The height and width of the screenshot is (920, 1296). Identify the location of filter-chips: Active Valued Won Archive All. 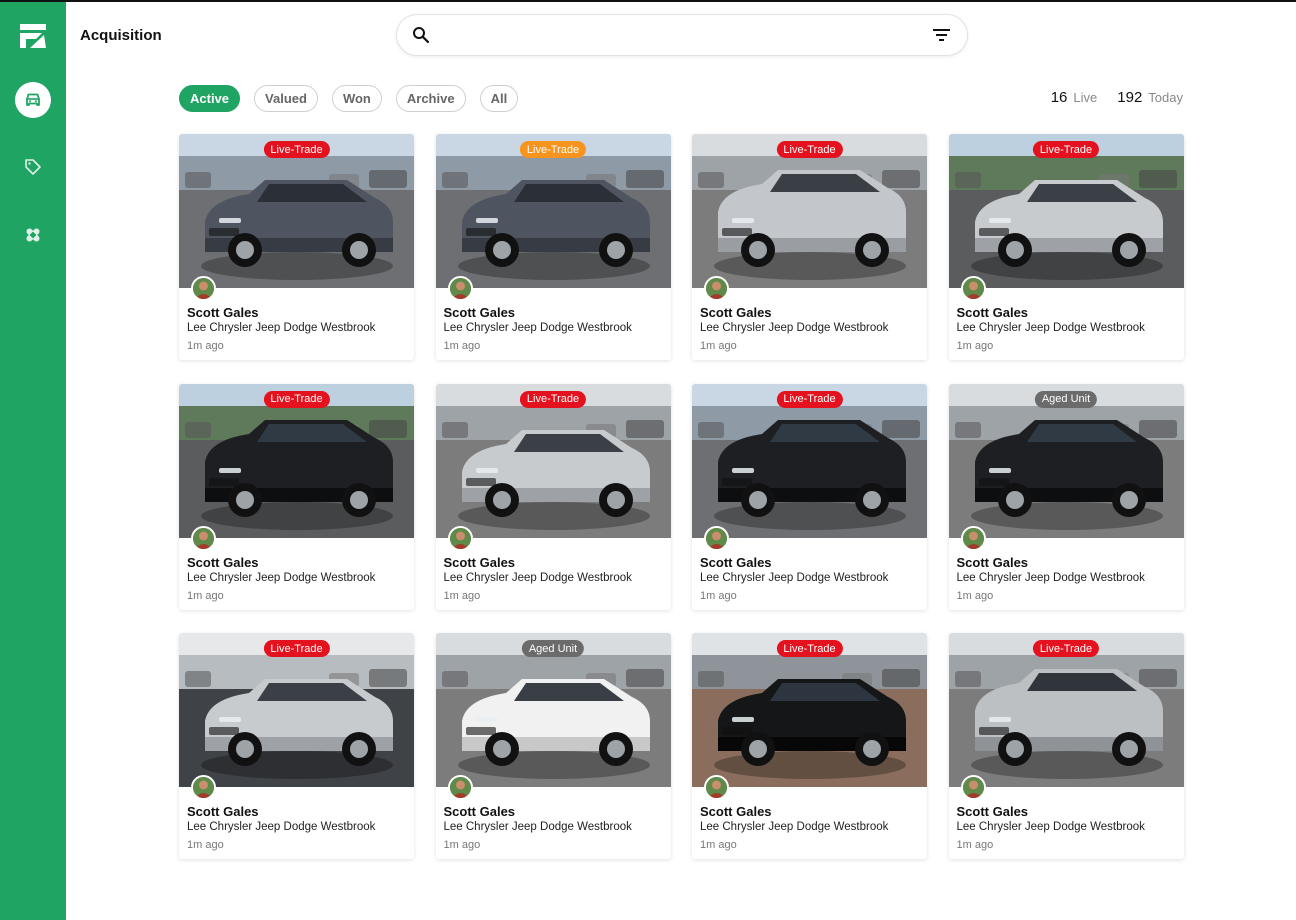
(349, 98).